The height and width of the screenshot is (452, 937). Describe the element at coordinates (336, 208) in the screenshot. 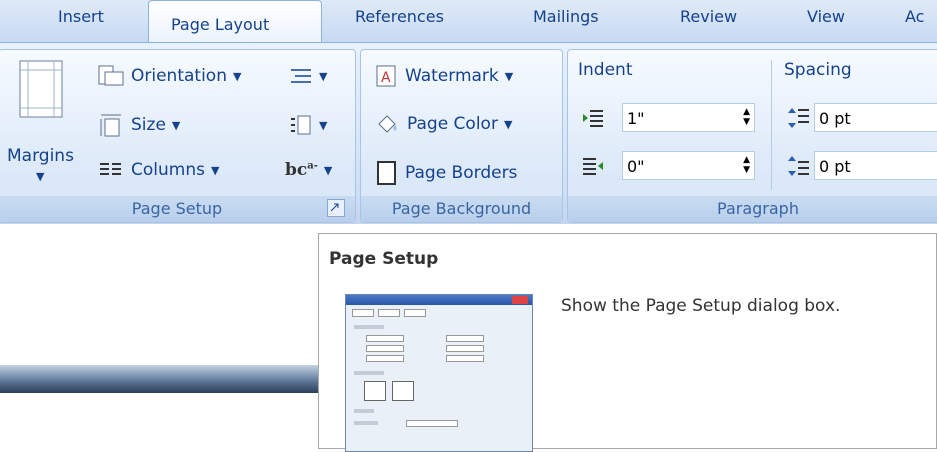

I see `dialog-launcher-icon` at that location.